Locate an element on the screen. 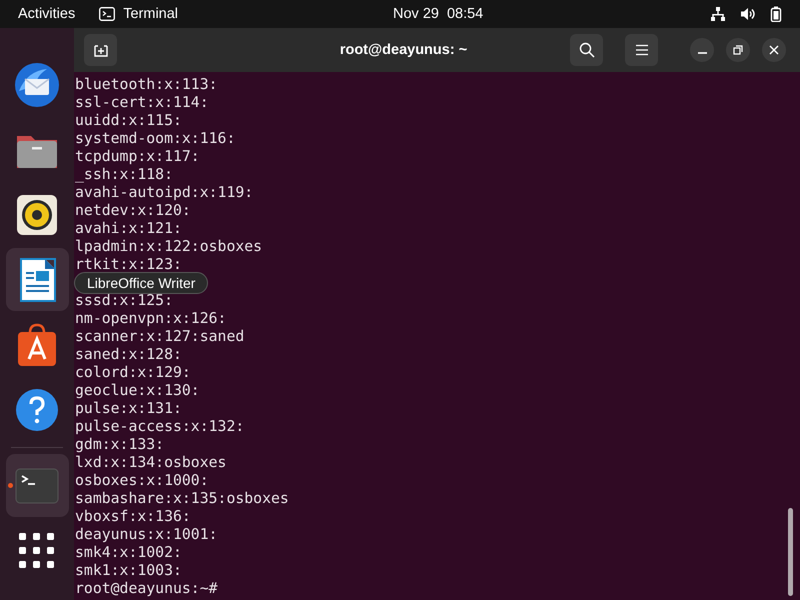 This screenshot has height=600, width=800. terminal-line: tcpdump:x:117: is located at coordinates (137, 157).